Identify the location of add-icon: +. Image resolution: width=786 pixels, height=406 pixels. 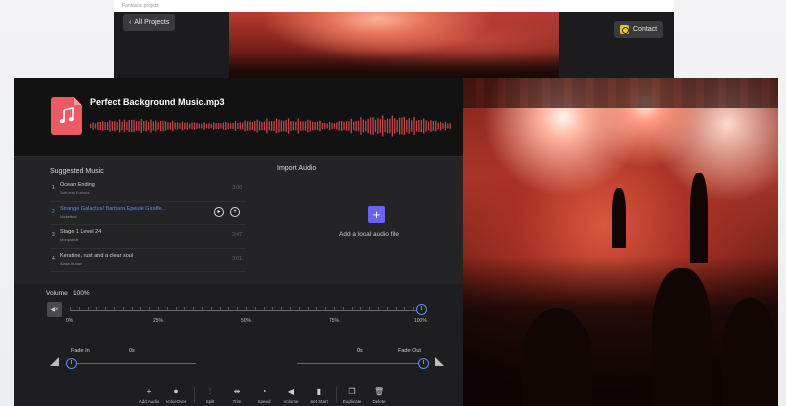
(235, 211).